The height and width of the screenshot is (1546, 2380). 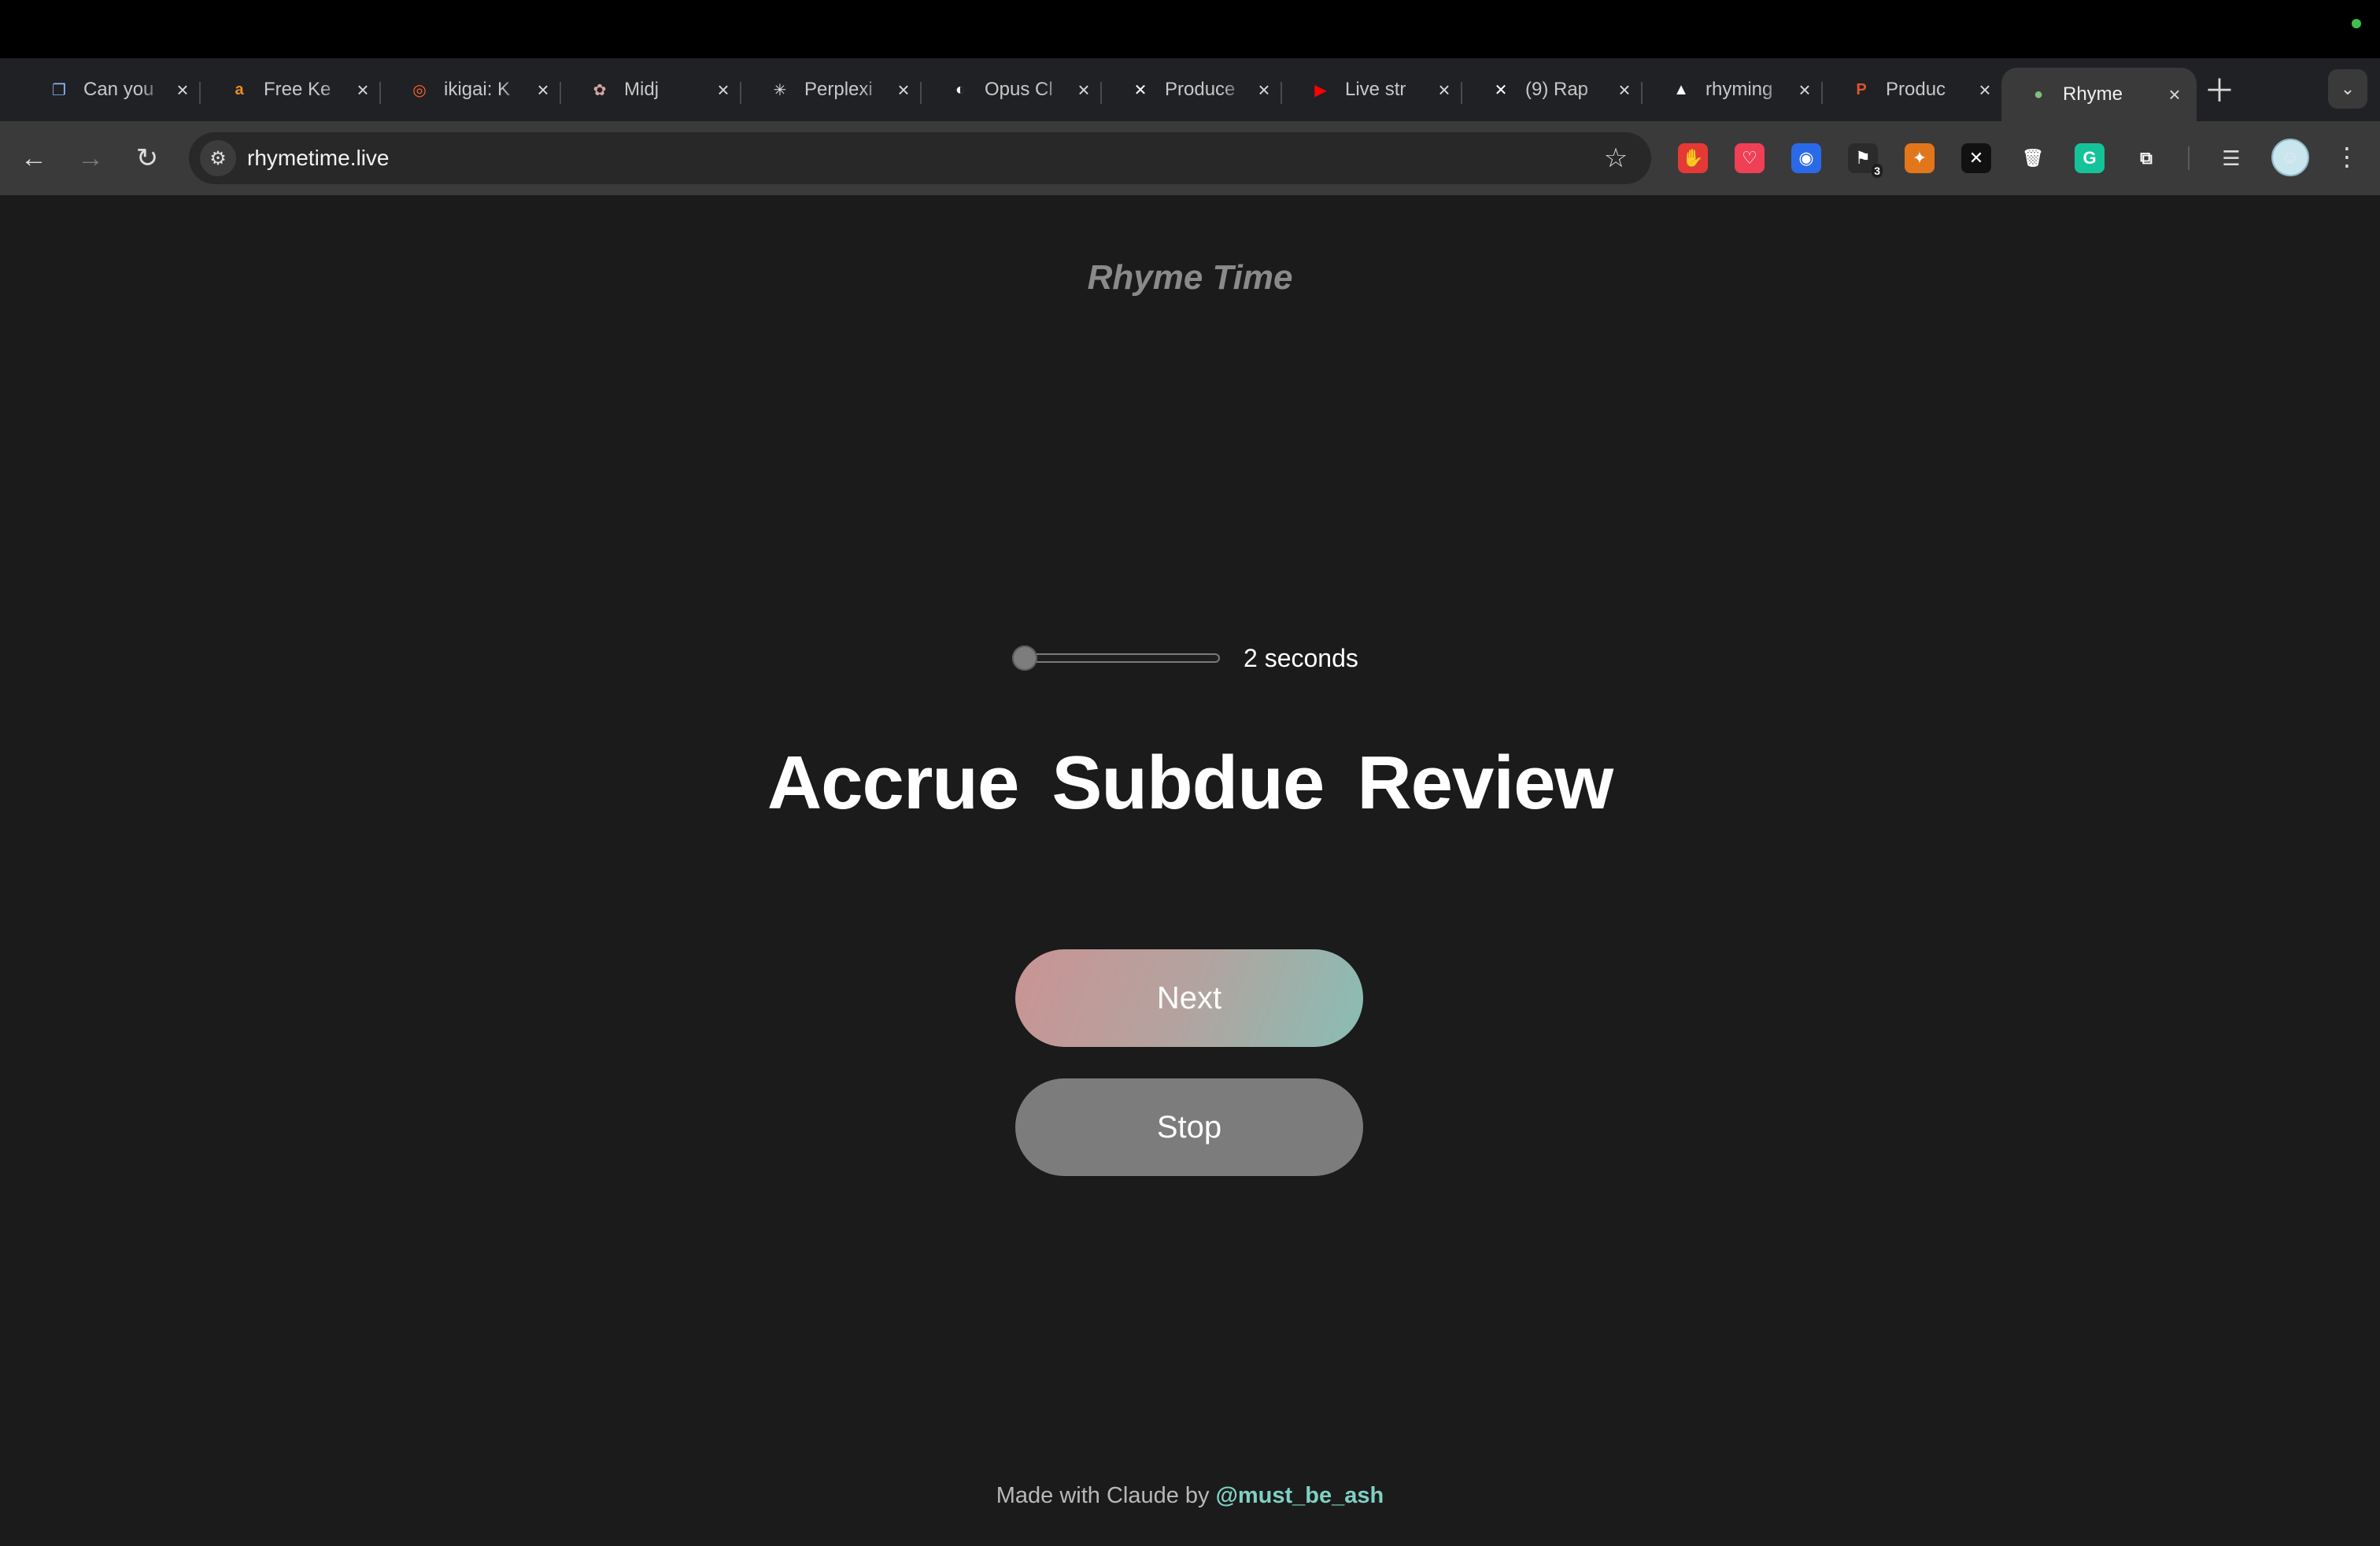 I want to click on tab-title: Produce, so click(x=1200, y=89).